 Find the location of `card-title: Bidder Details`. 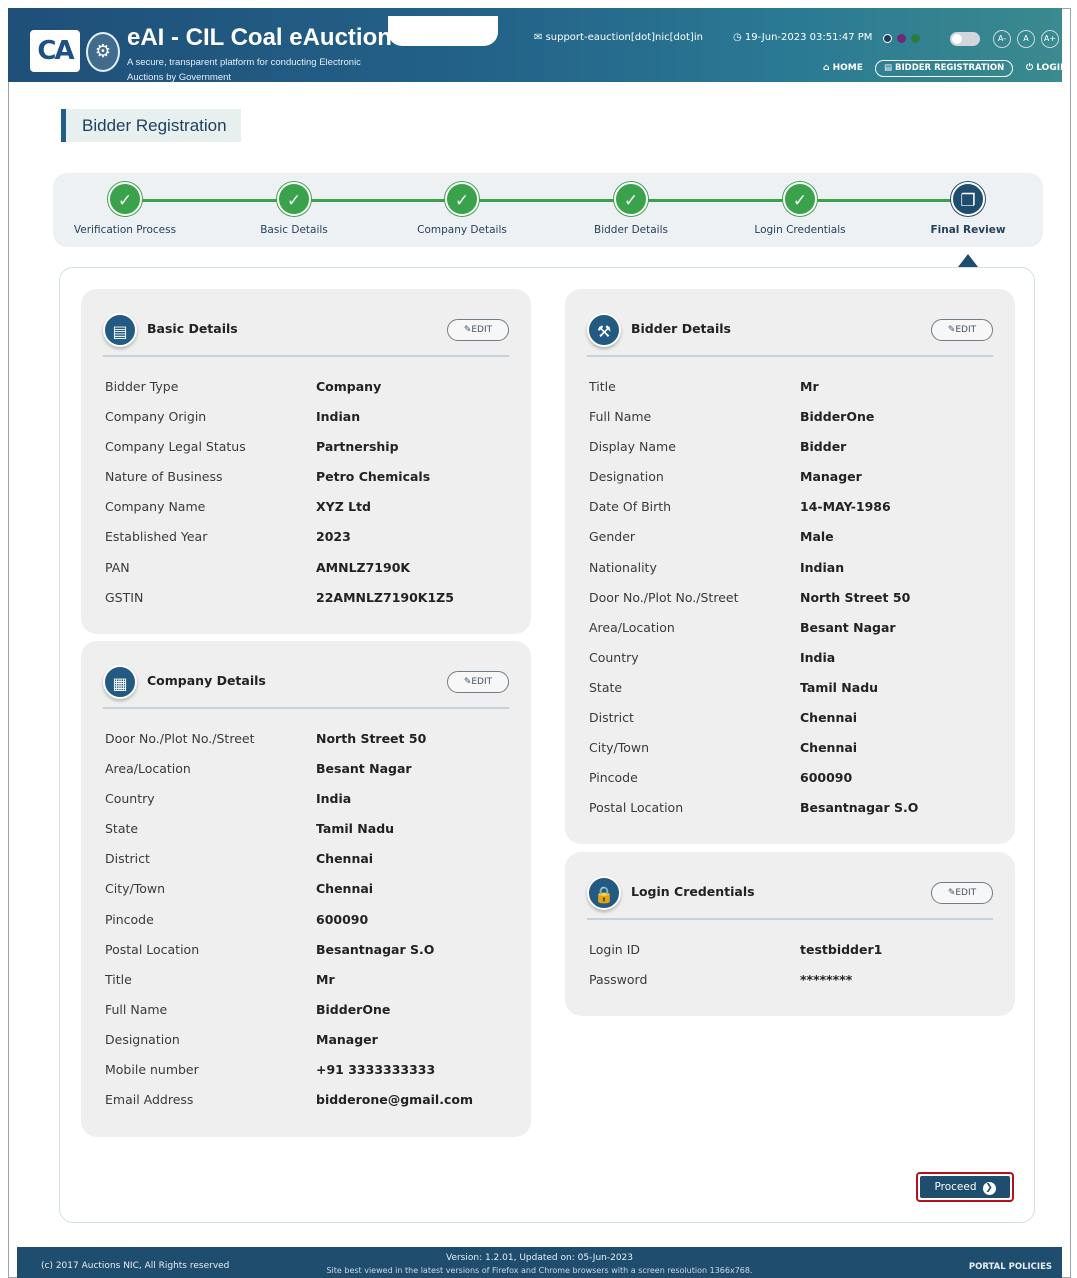

card-title: Bidder Details is located at coordinates (681, 328).